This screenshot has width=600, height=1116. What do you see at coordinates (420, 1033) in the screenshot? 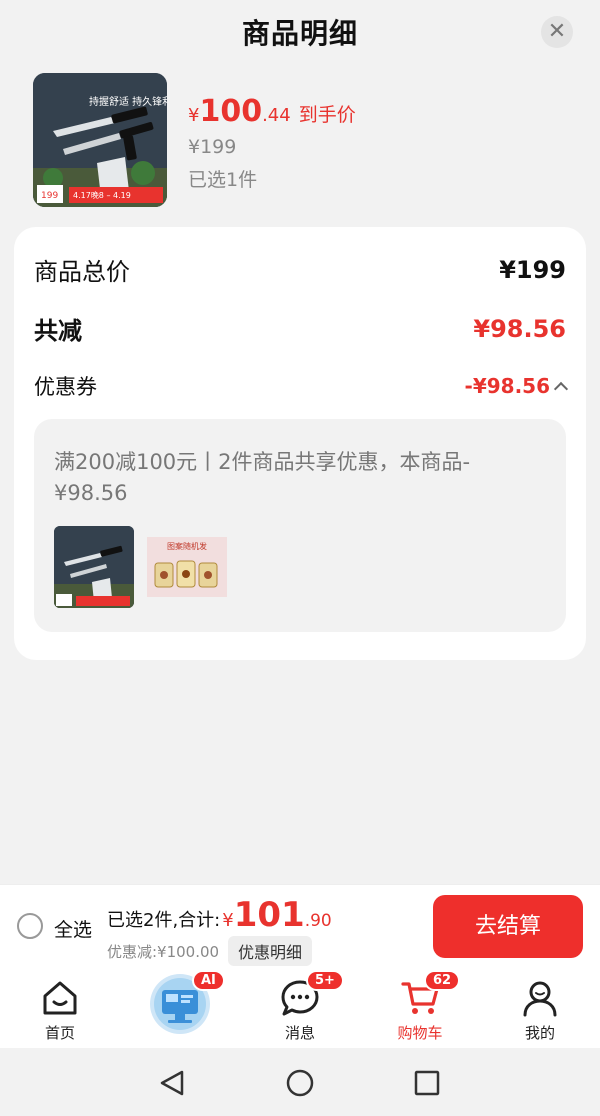
I see `tab-cart-label: 购物车` at bounding box center [420, 1033].